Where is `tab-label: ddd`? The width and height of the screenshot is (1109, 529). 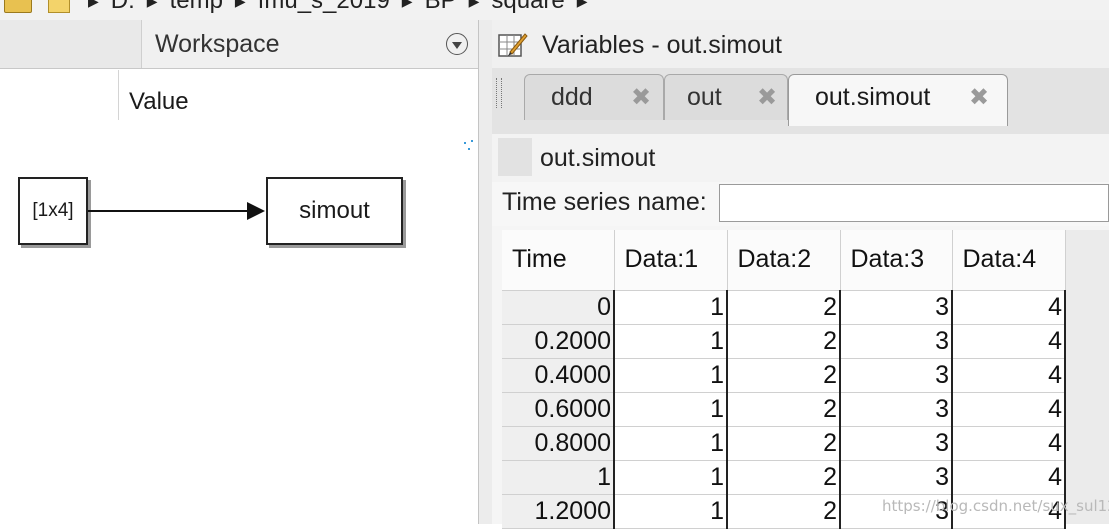 tab-label: ddd is located at coordinates (572, 97).